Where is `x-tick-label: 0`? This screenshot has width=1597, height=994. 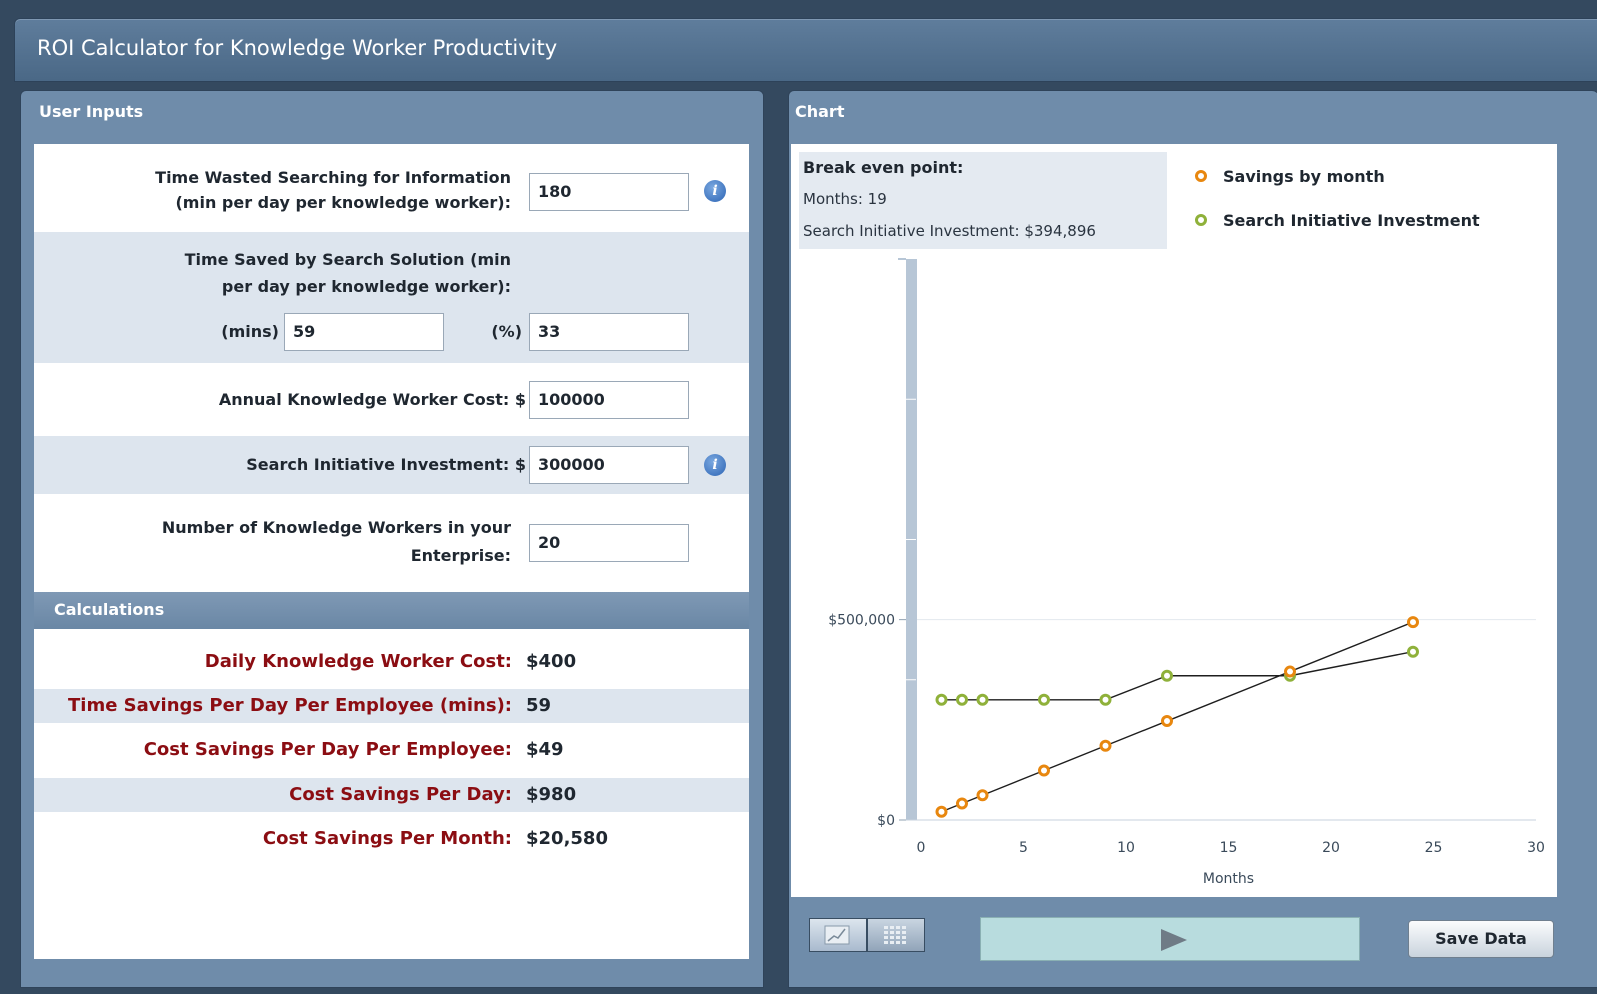 x-tick-label: 0 is located at coordinates (921, 848).